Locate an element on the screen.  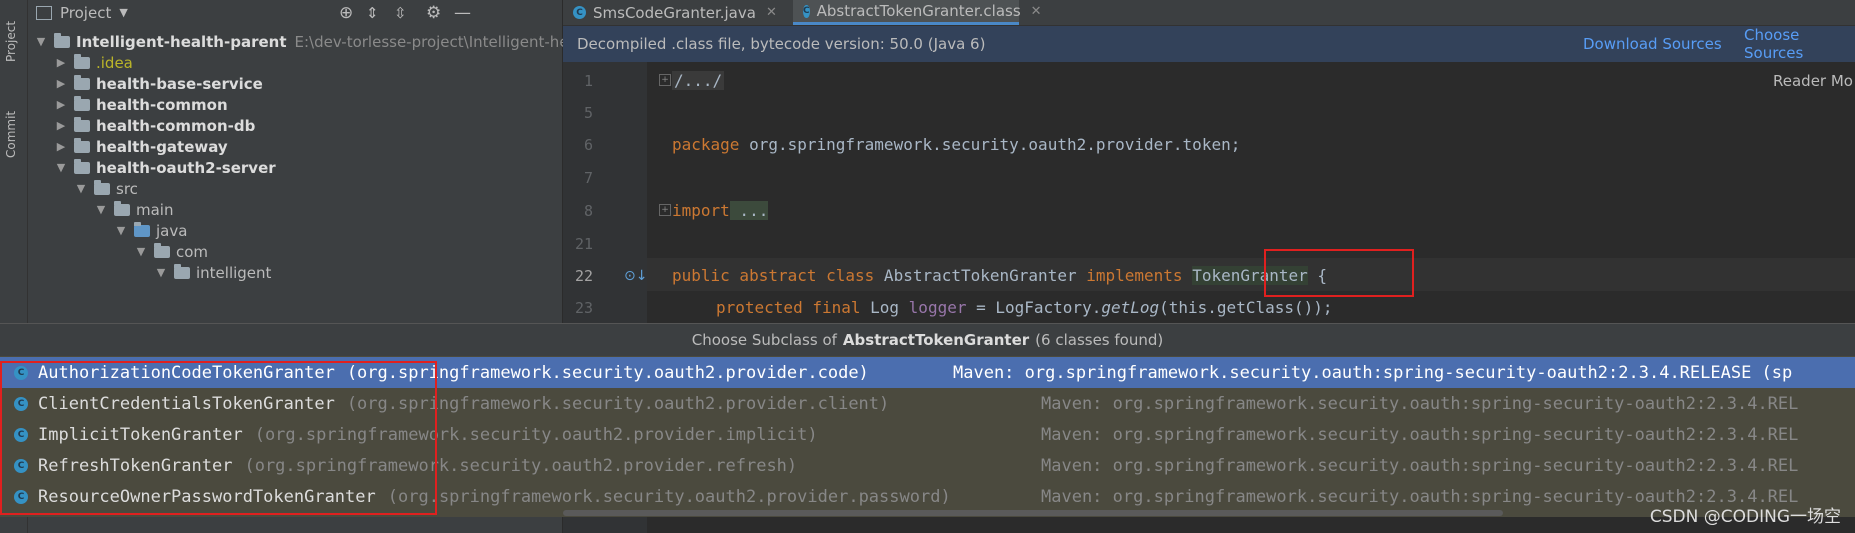
tab-label: SmsCodeGranter.java is located at coordinates (674, 12).